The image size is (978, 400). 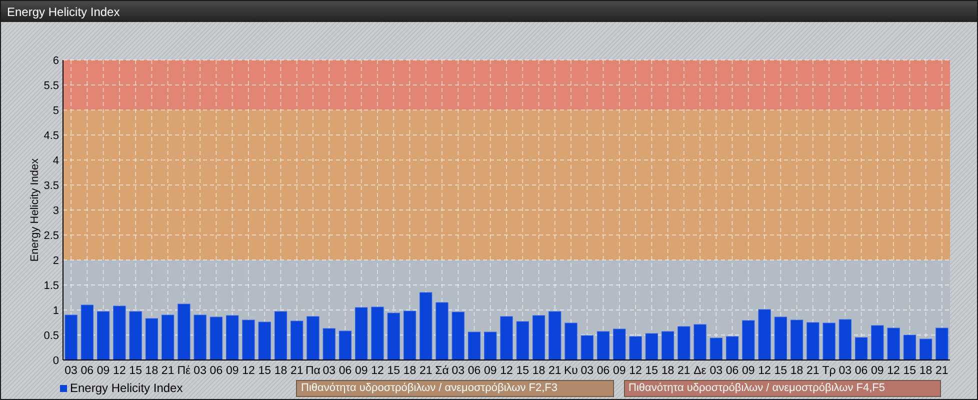 I want to click on axis-tick-label: 1, so click(x=55, y=311).